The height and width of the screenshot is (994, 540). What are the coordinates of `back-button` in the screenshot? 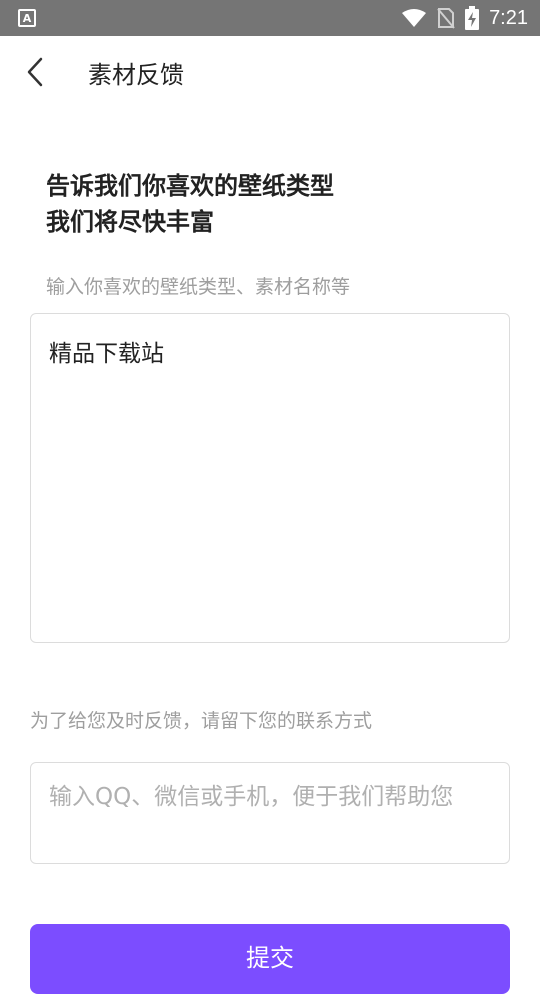 It's located at (35, 72).